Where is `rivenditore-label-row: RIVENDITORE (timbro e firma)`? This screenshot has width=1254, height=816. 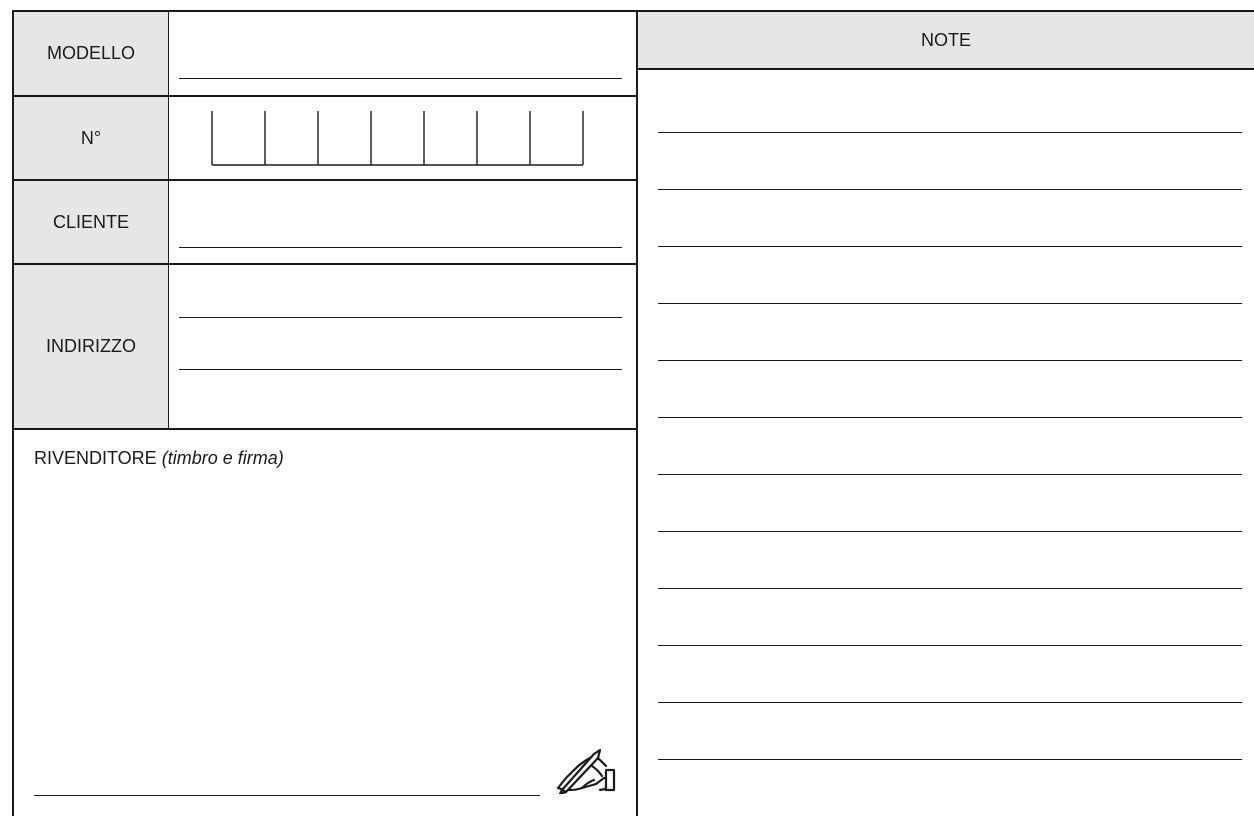 rivenditore-label-row: RIVENDITORE (timbro e firma) is located at coordinates (159, 458).